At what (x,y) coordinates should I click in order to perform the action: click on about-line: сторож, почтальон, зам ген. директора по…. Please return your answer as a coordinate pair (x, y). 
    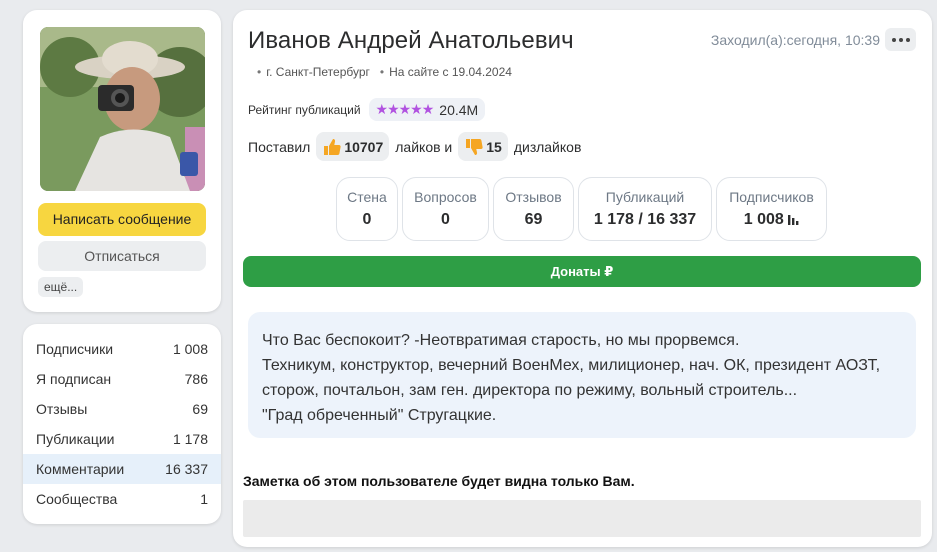
    Looking at the image, I should click on (530, 390).